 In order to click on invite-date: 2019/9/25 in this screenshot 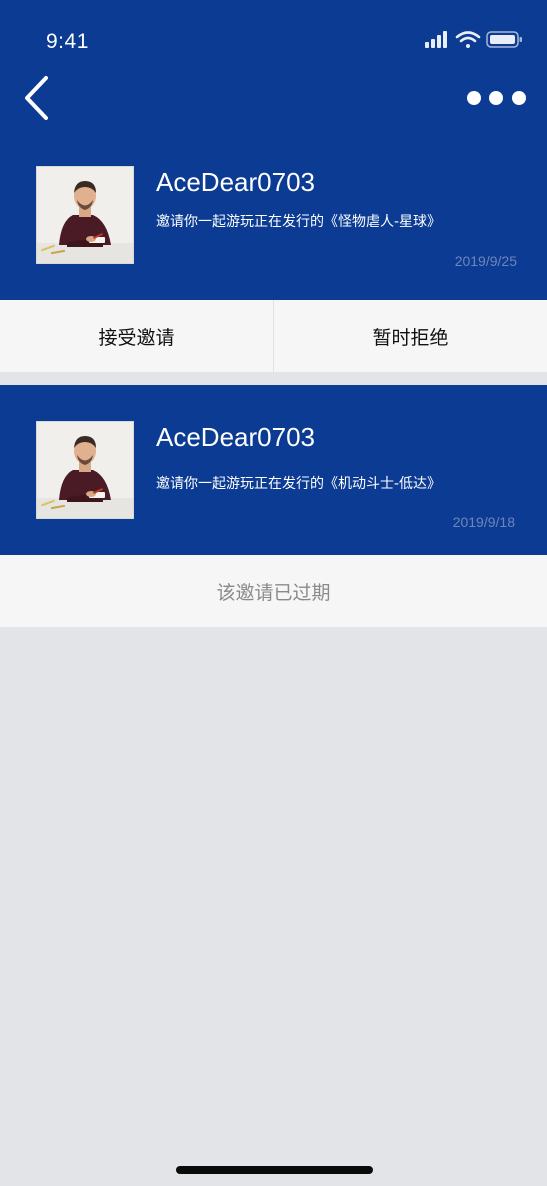, I will do `click(485, 261)`.